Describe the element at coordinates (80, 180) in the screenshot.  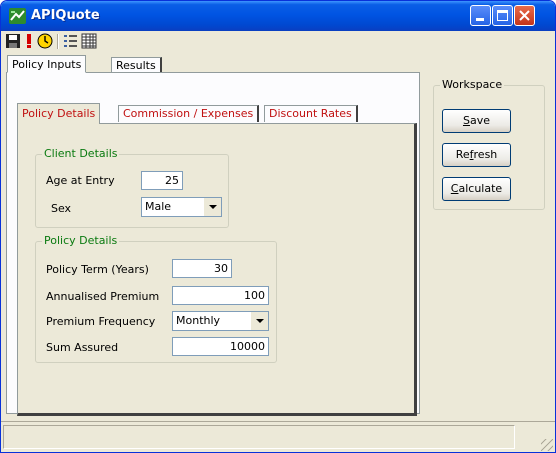
I see `age-at-entry-label: Age at Entry` at that location.